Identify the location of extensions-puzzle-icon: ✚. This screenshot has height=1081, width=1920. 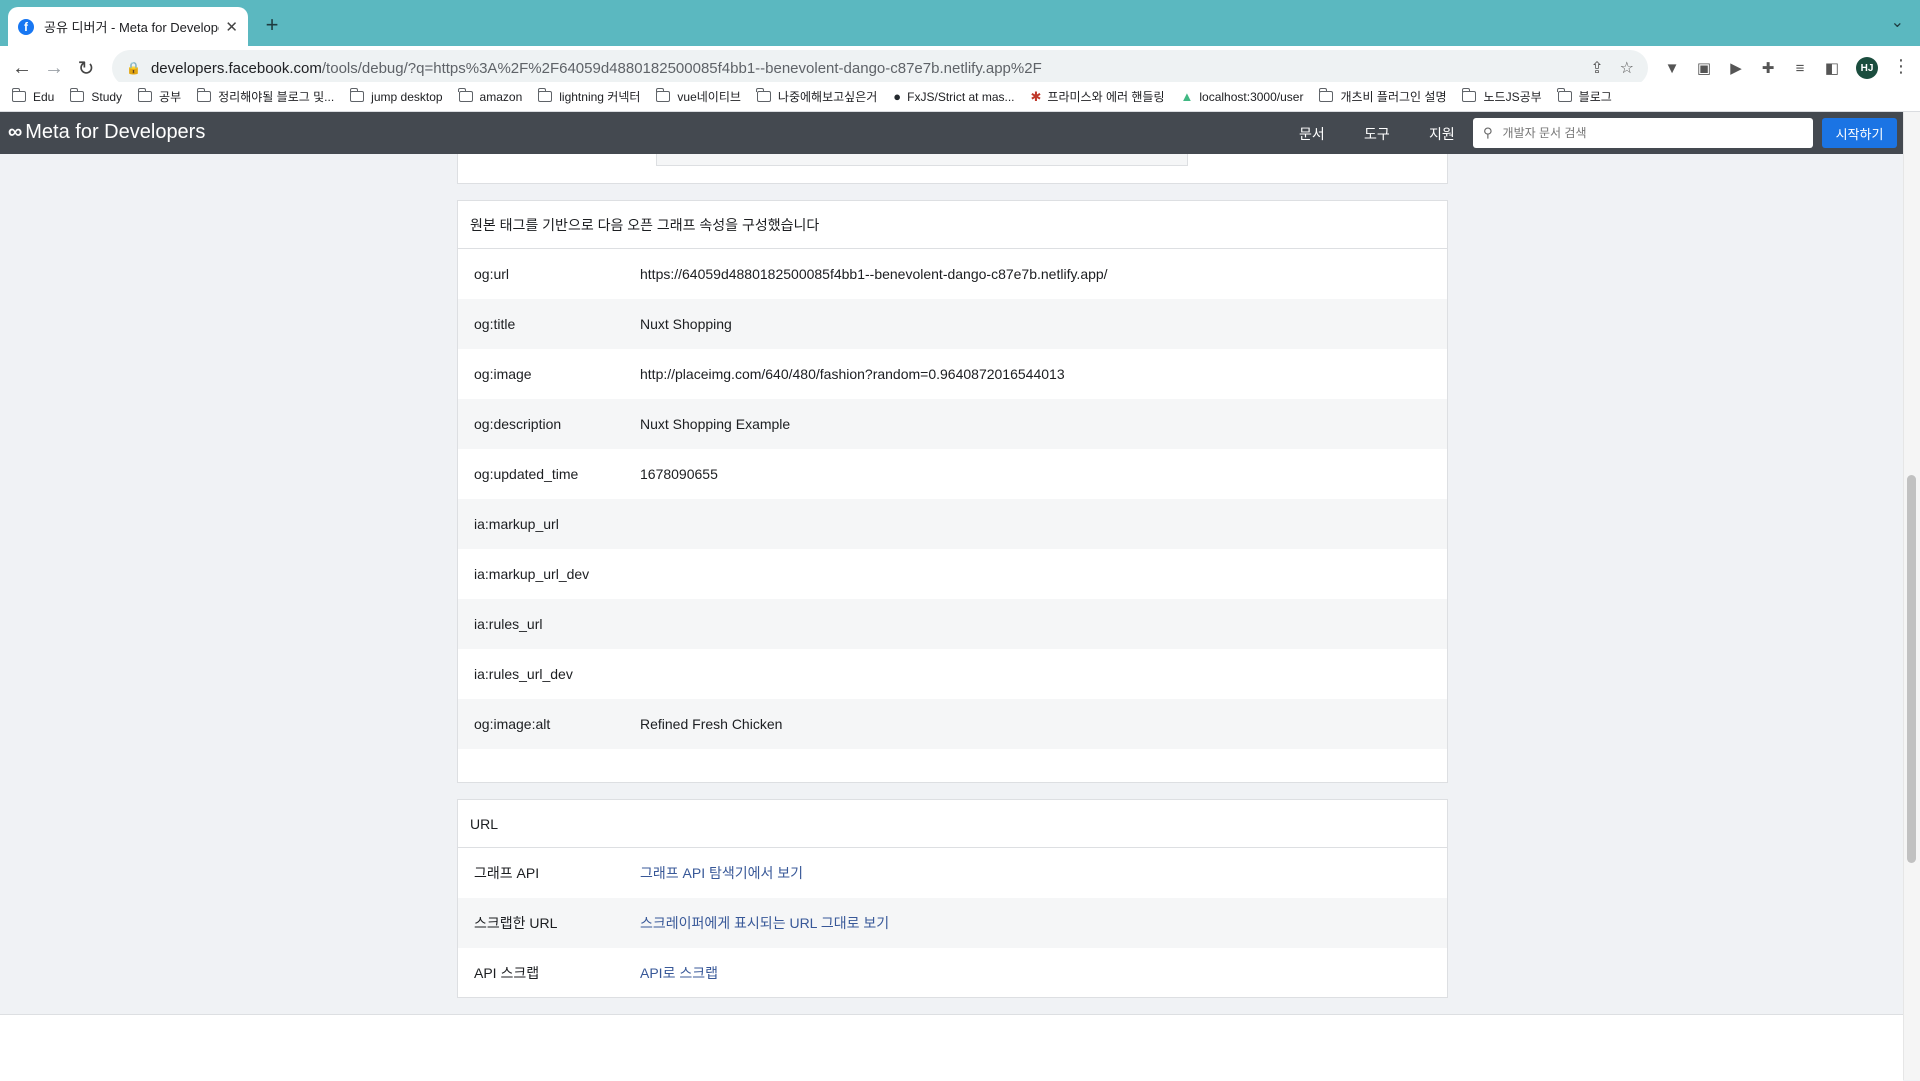
(1768, 68).